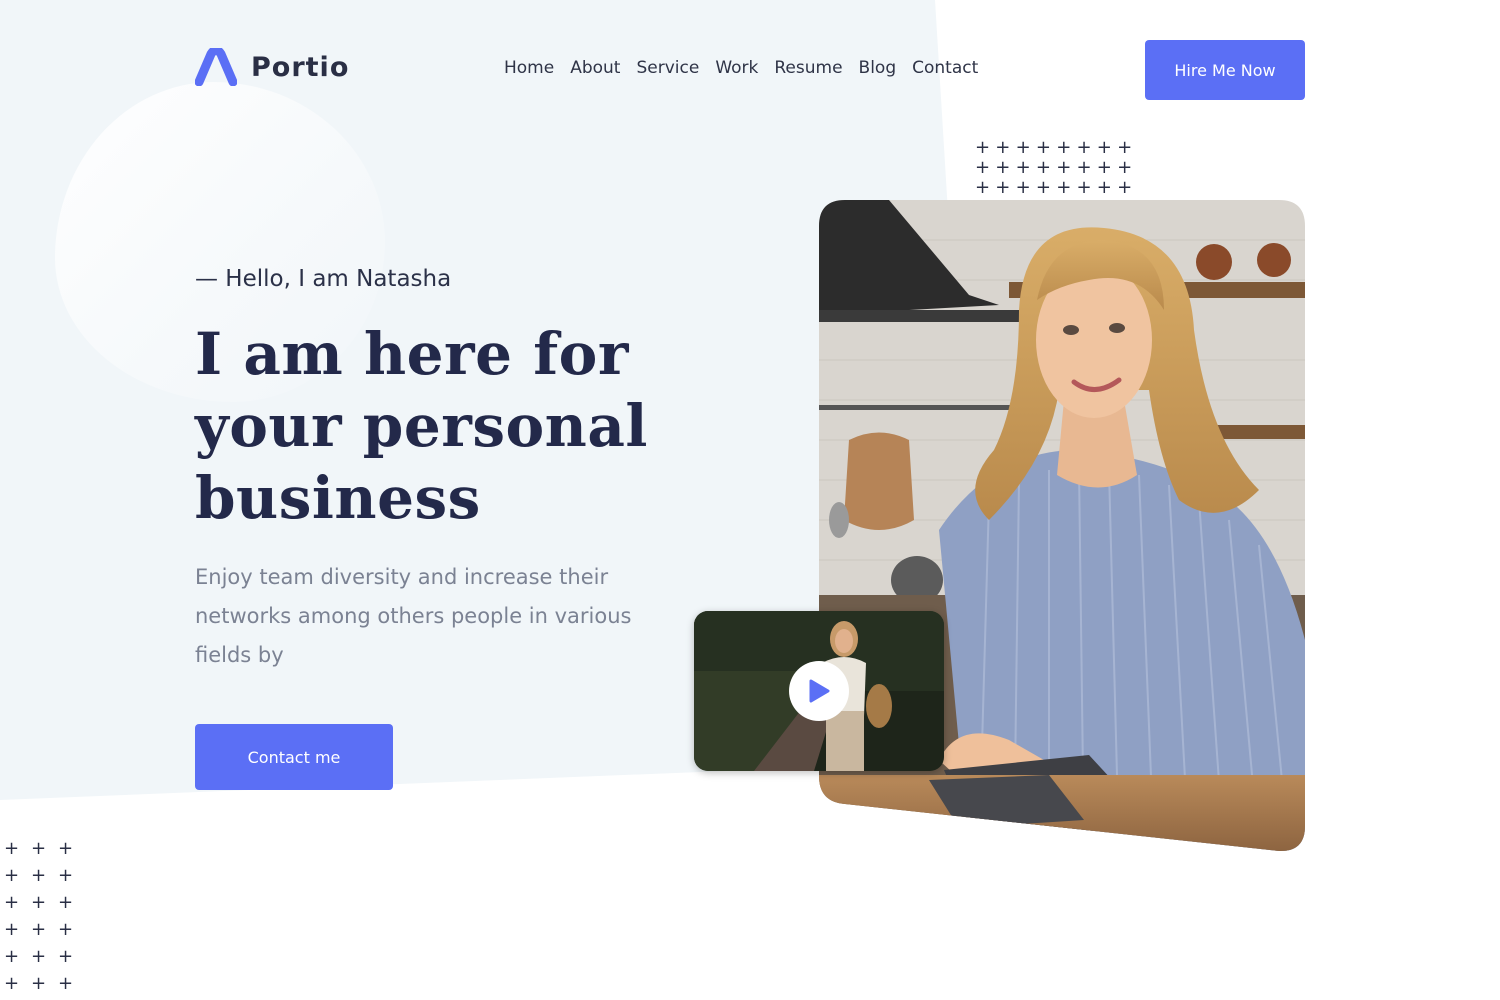 Image resolution: width=1500 pixels, height=1000 pixels. Describe the element at coordinates (338, 498) in the screenshot. I see `headline-line: business` at that location.